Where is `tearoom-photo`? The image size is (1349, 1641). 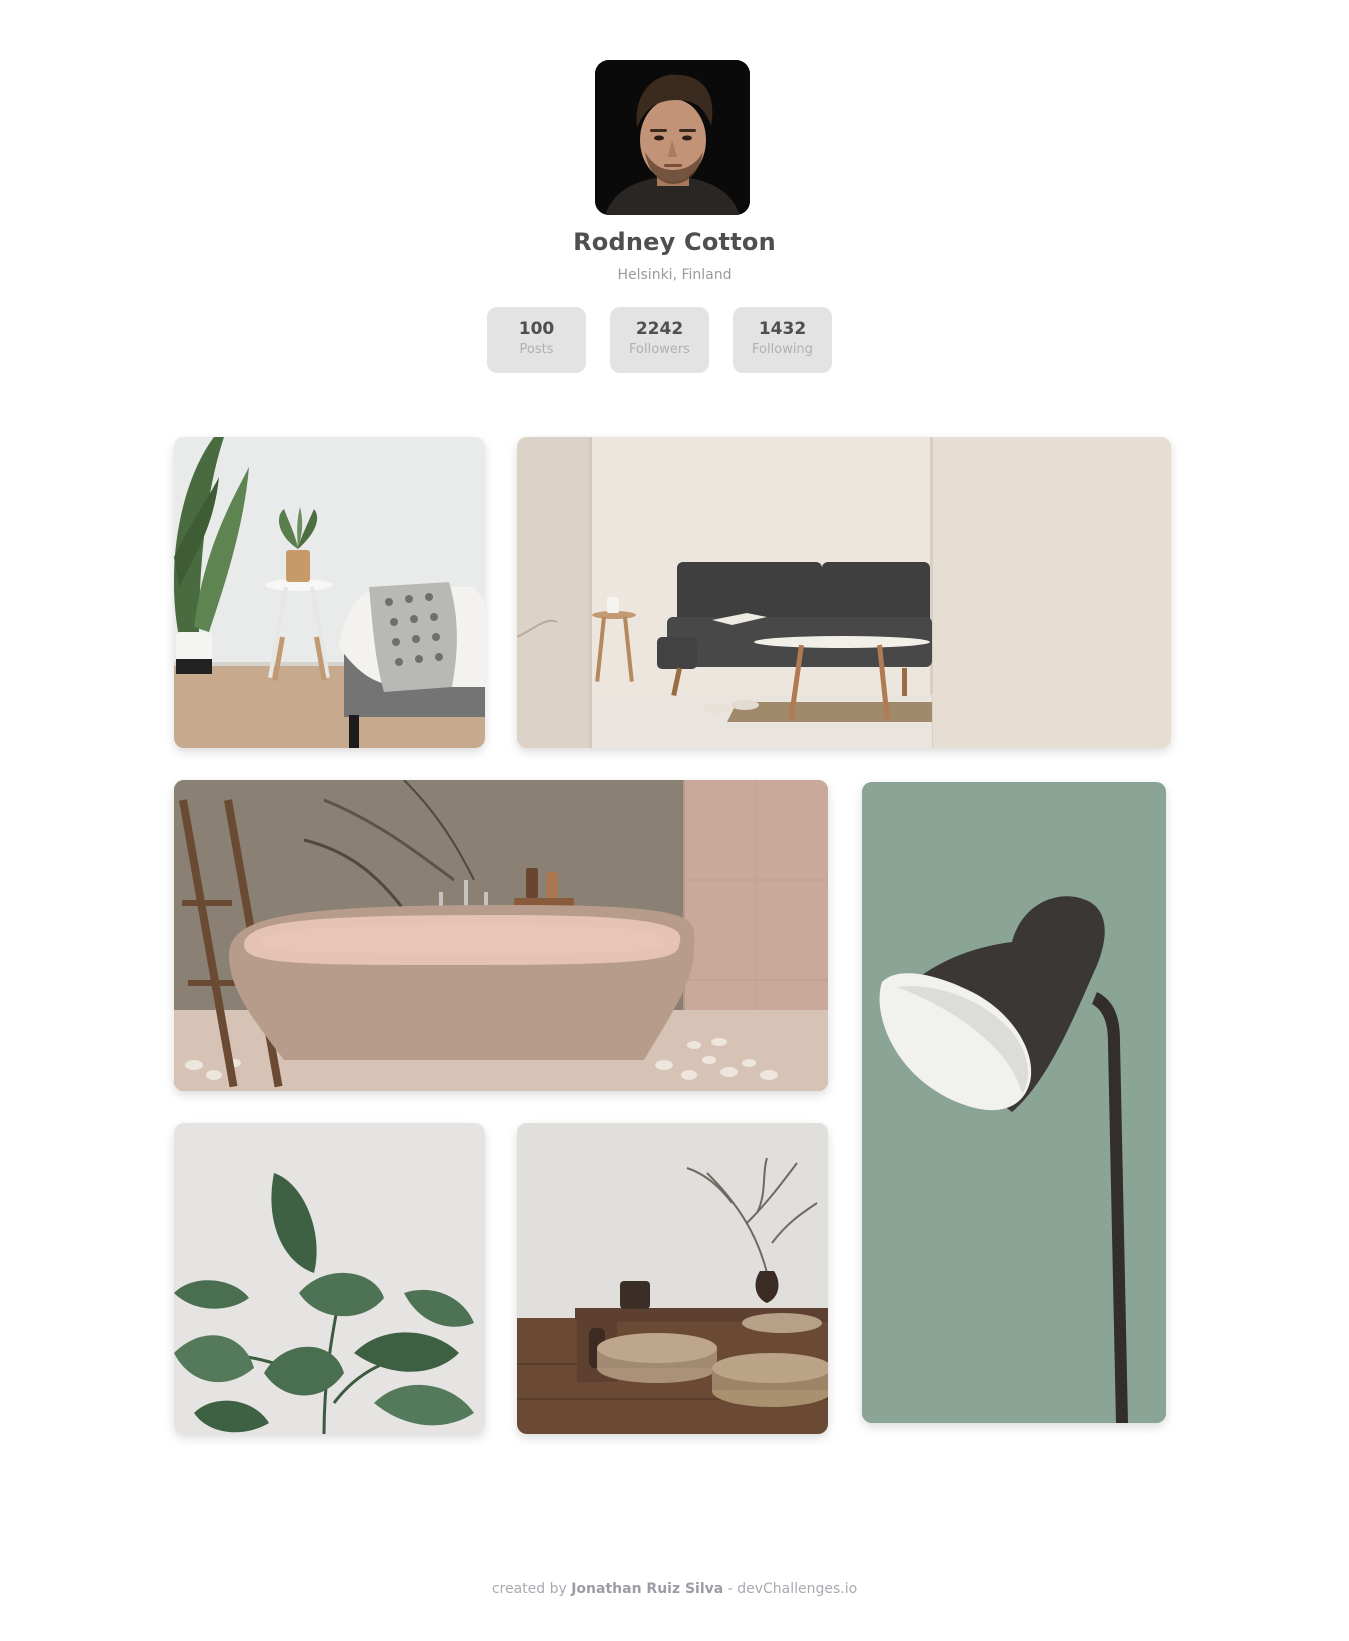 tearoom-photo is located at coordinates (672, 1278).